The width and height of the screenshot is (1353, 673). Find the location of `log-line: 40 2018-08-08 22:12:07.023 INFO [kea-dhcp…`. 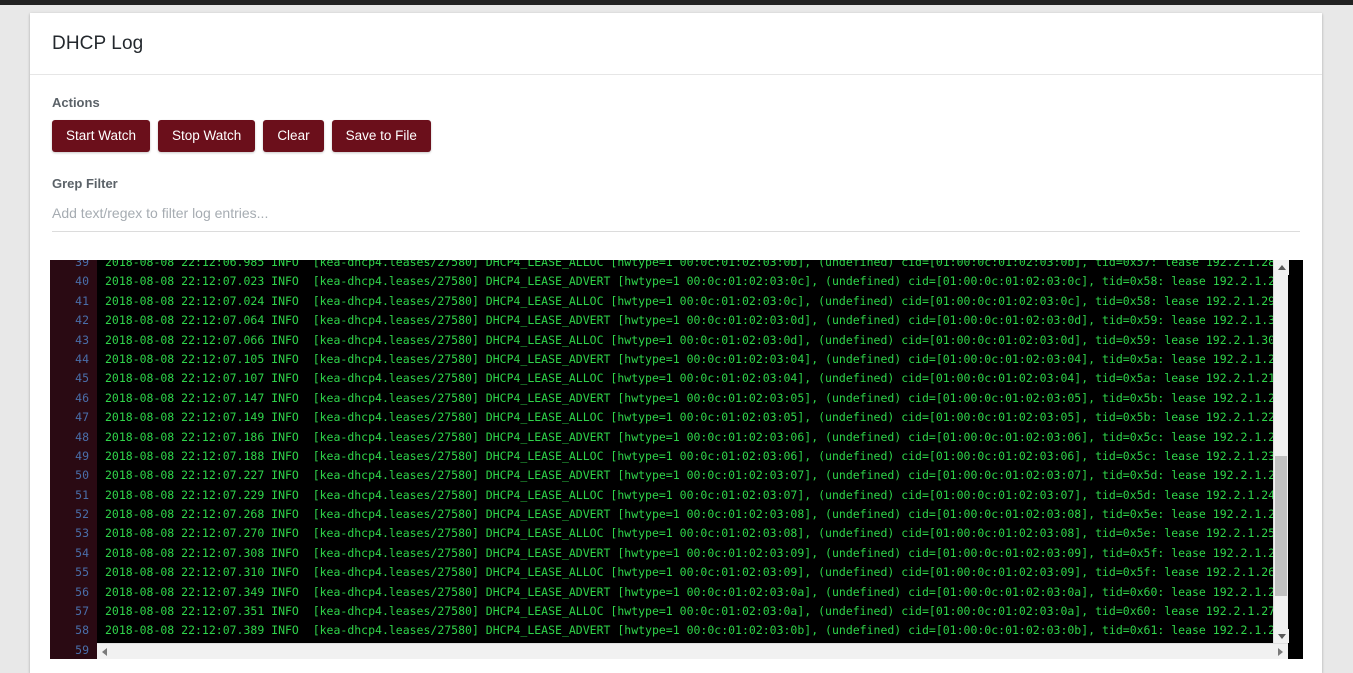

log-line: 40 2018-08-08 22:12:07.023 INFO [kea-dhcp… is located at coordinates (669, 282).